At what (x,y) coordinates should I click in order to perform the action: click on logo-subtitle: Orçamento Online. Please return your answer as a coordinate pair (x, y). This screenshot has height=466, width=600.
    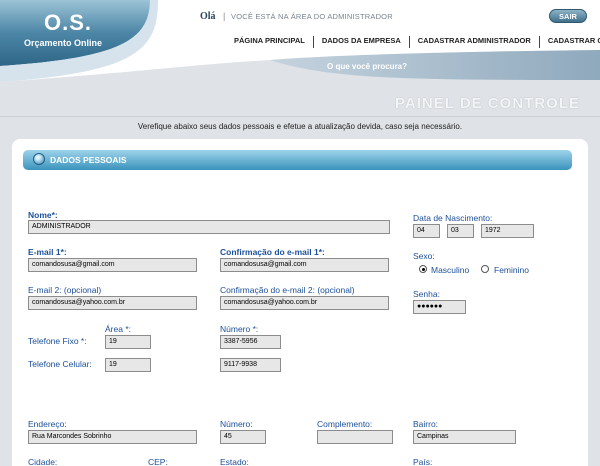
    Looking at the image, I should click on (63, 43).